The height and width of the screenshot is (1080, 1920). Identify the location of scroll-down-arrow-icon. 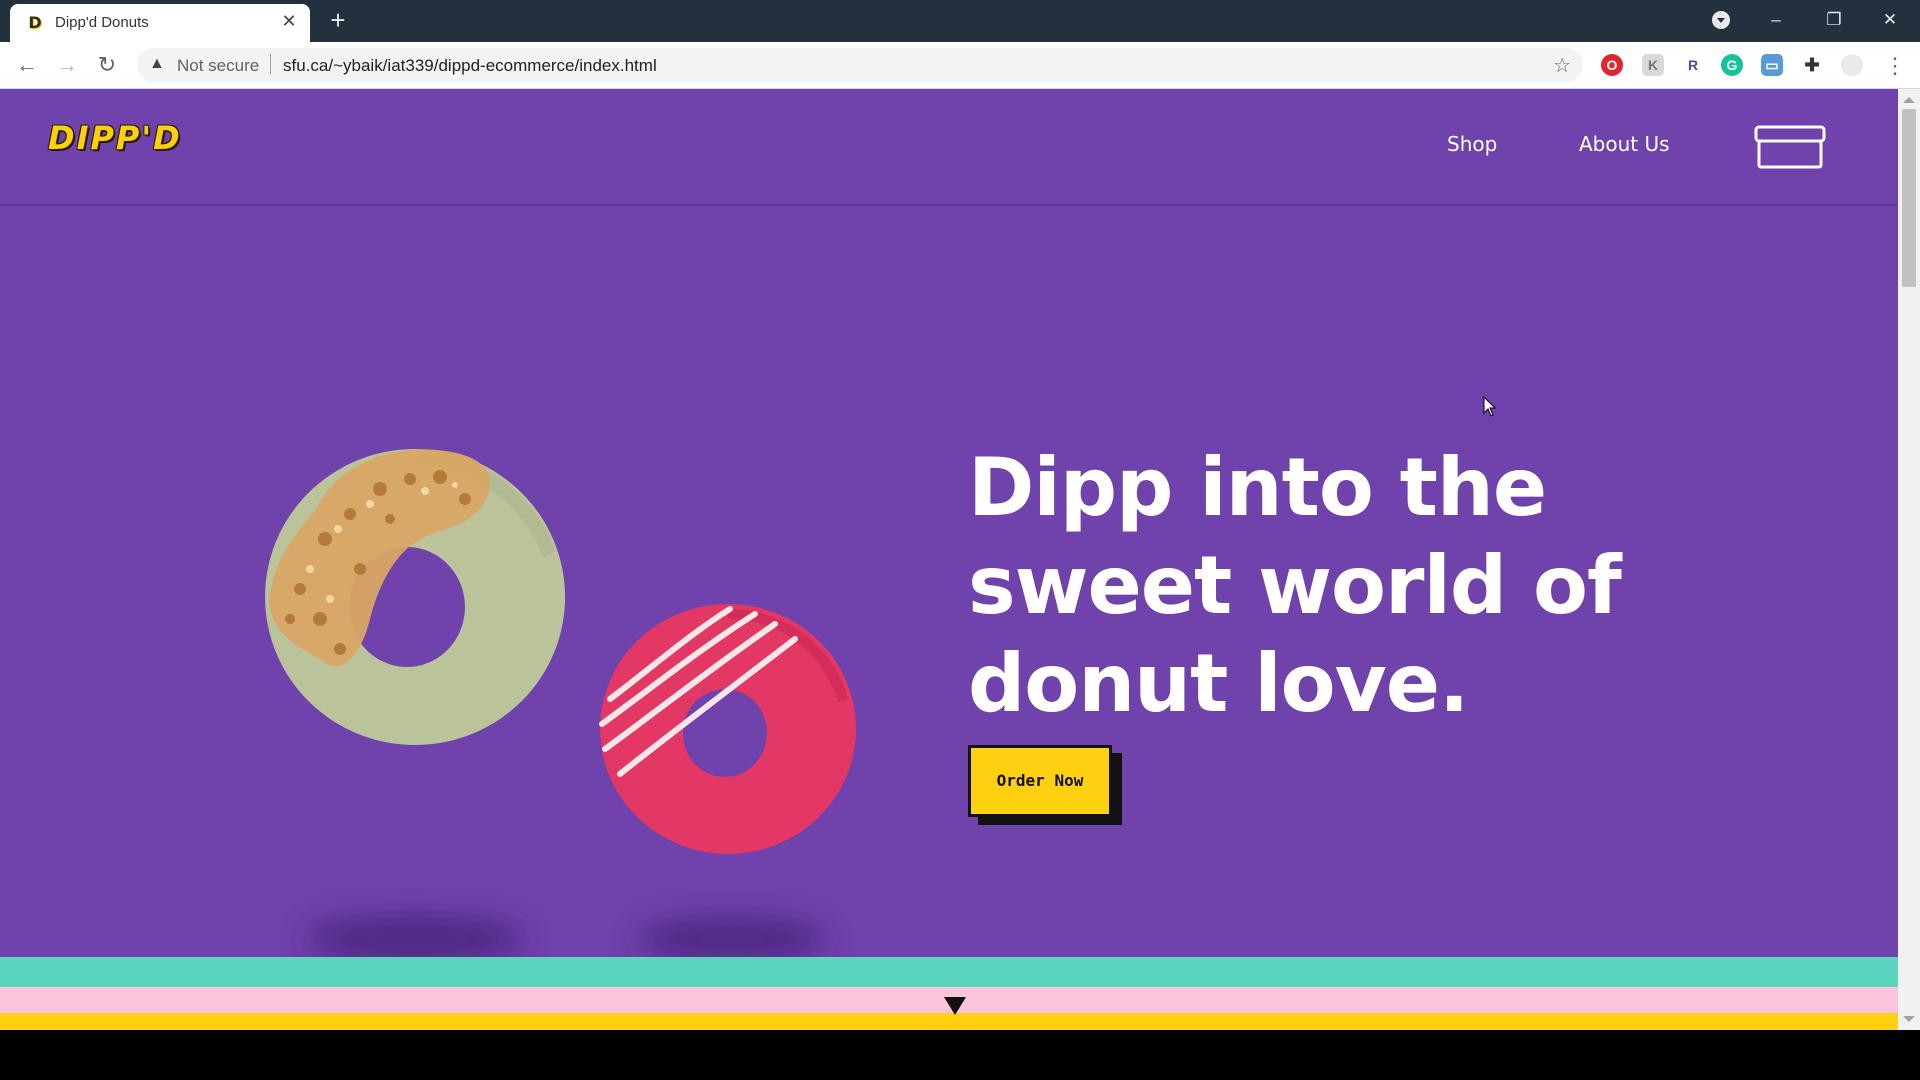
(955, 1006).